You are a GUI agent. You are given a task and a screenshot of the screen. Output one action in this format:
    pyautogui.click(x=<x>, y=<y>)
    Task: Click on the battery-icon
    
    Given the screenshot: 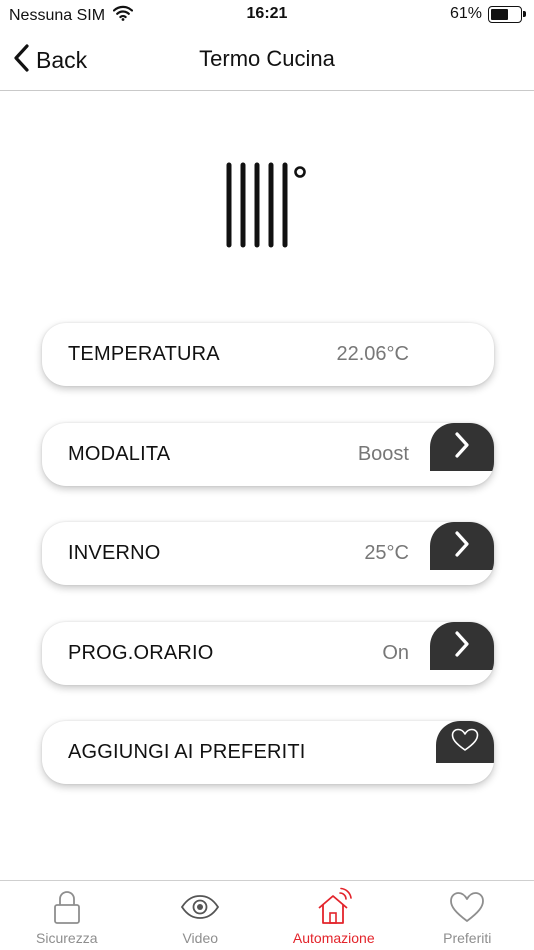 What is the action you would take?
    pyautogui.click(x=507, y=14)
    